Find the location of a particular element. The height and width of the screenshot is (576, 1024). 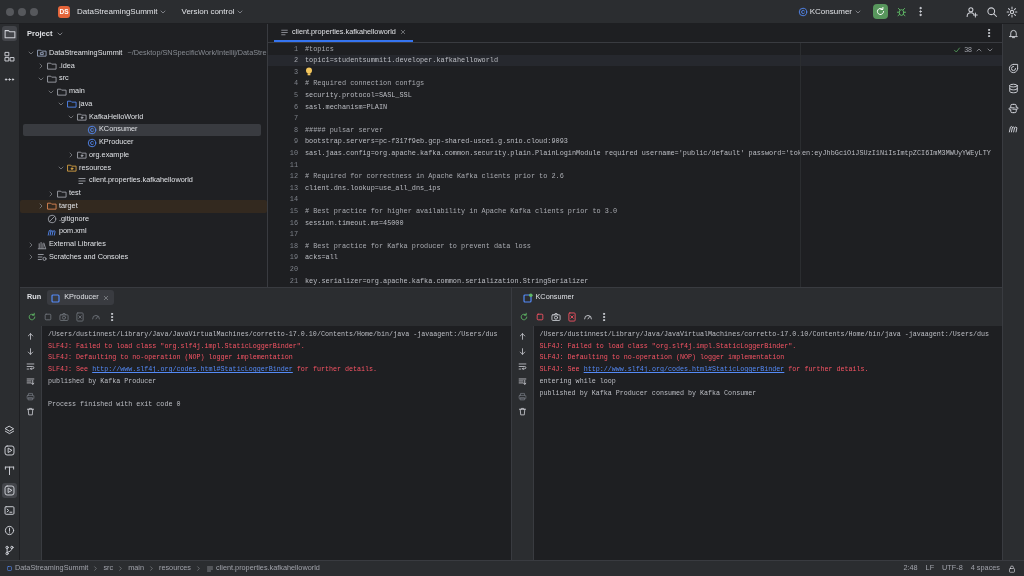

terminal-tool-button is located at coordinates (9, 510).